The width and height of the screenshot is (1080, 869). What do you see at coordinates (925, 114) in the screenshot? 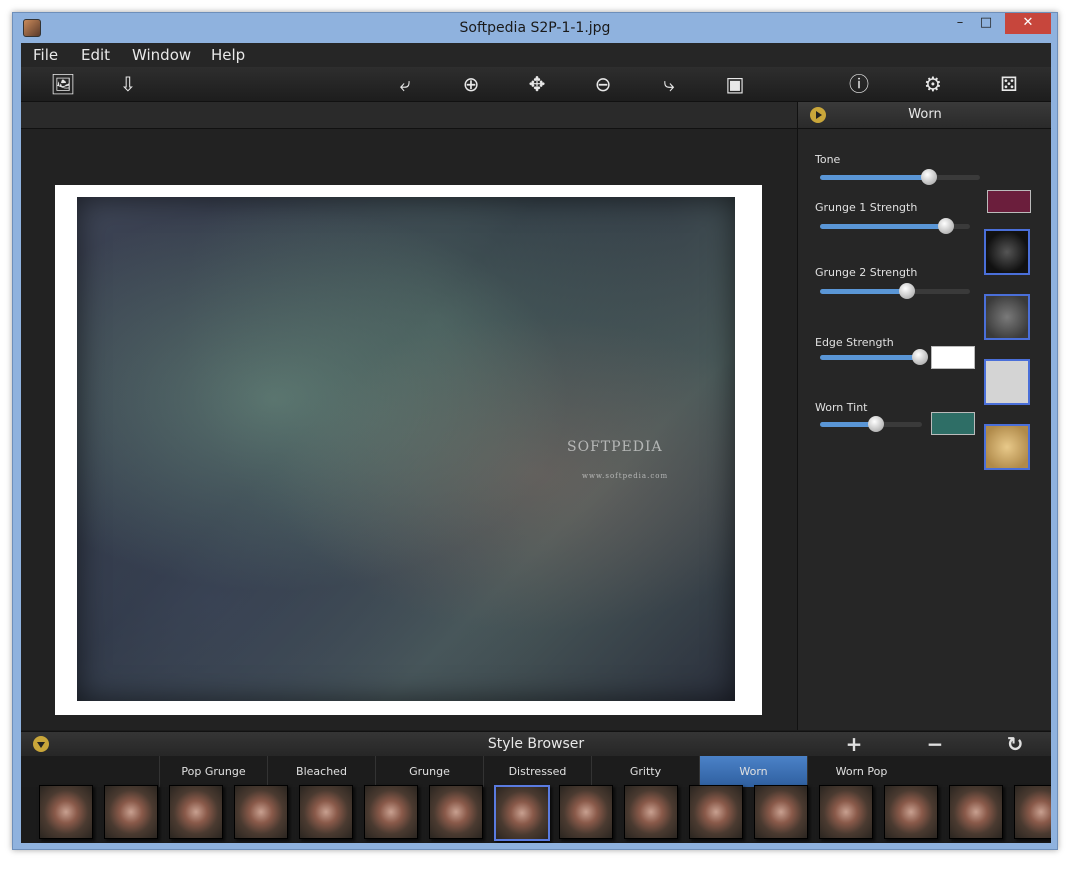
I see `panel-title: Worn` at bounding box center [925, 114].